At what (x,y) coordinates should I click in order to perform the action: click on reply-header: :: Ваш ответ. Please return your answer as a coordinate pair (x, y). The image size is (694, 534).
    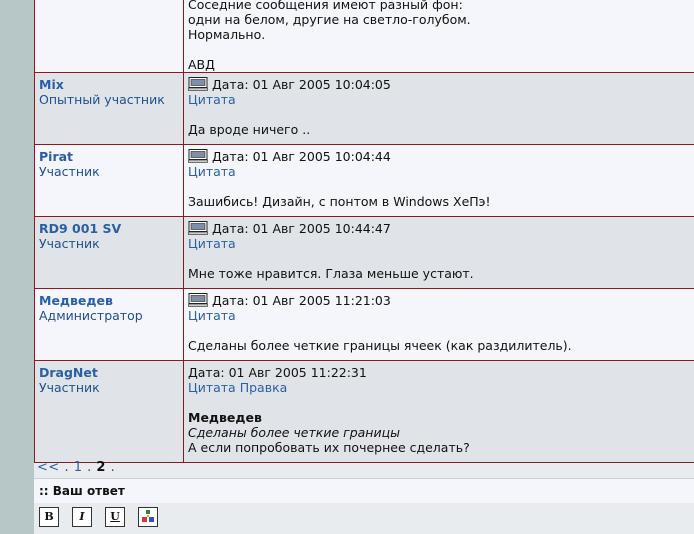
    Looking at the image, I should click on (364, 490).